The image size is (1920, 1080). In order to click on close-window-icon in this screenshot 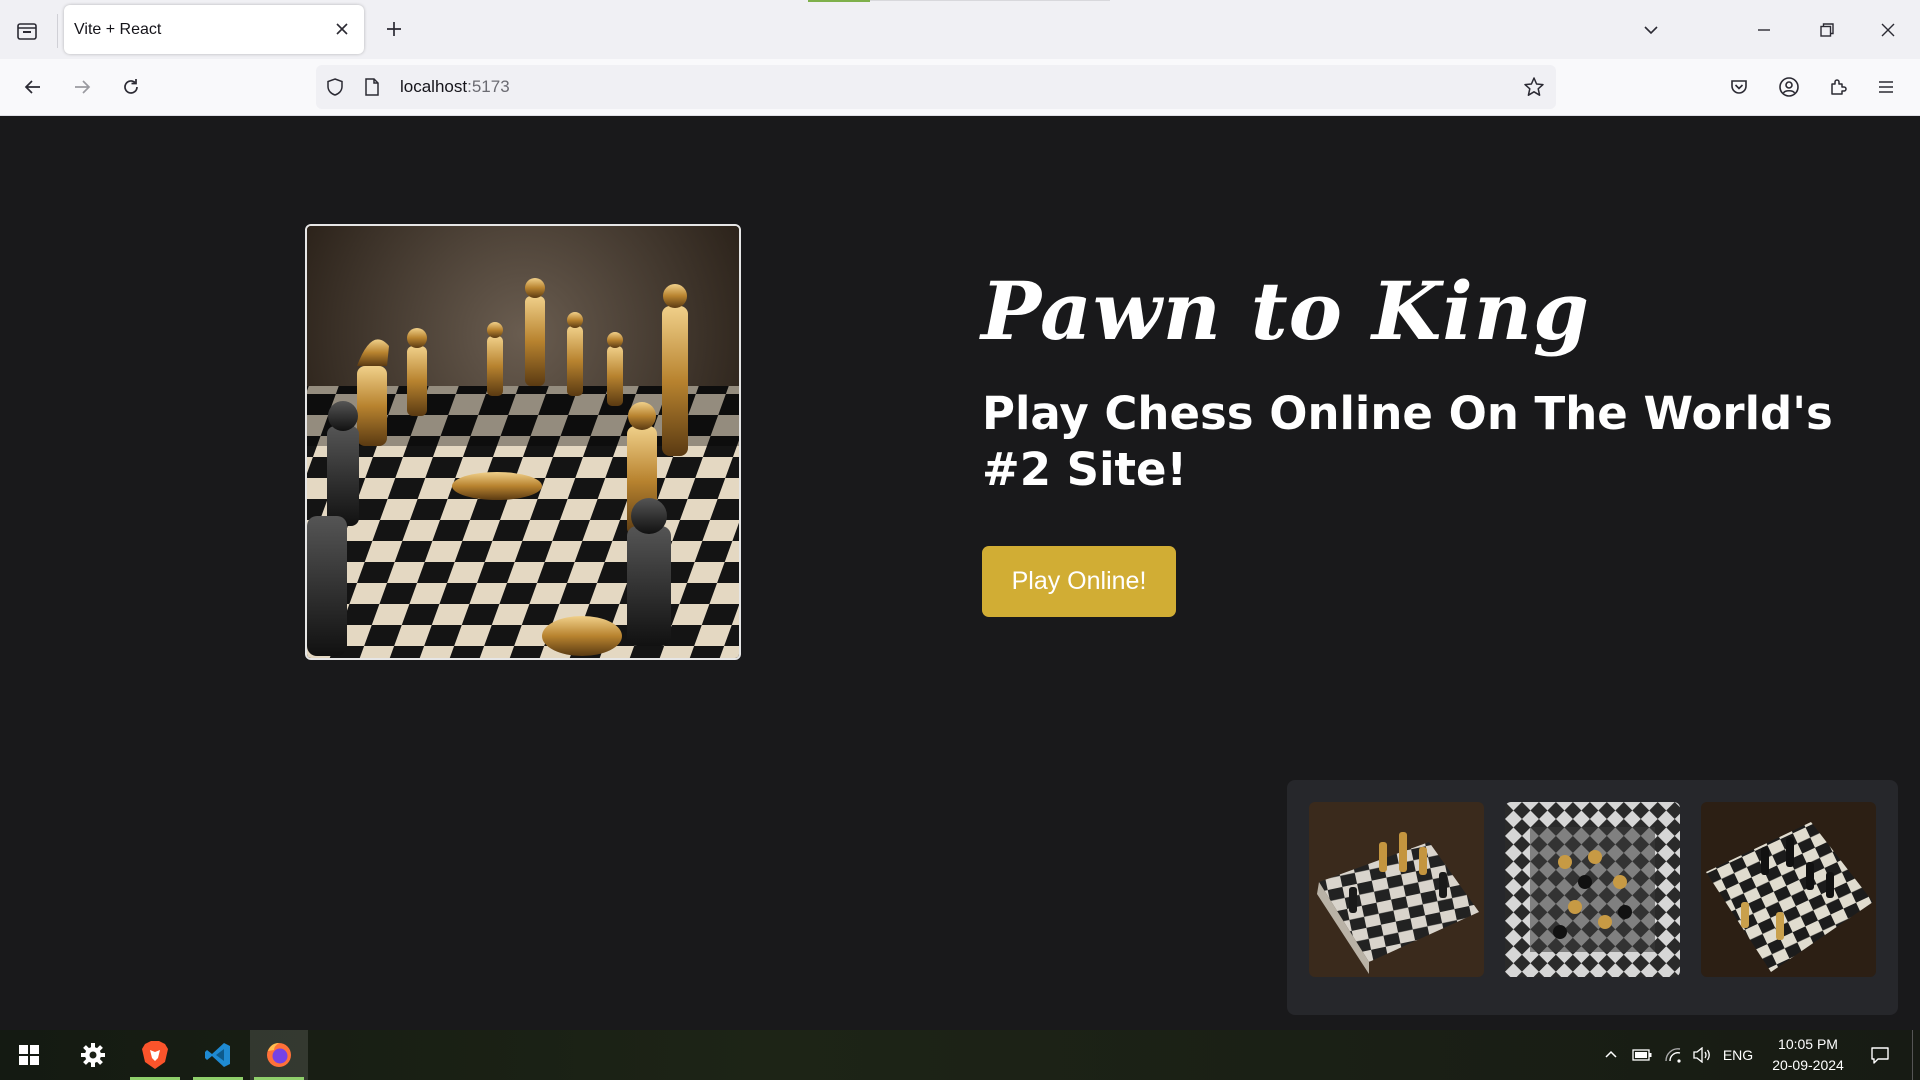, I will do `click(1888, 30)`.